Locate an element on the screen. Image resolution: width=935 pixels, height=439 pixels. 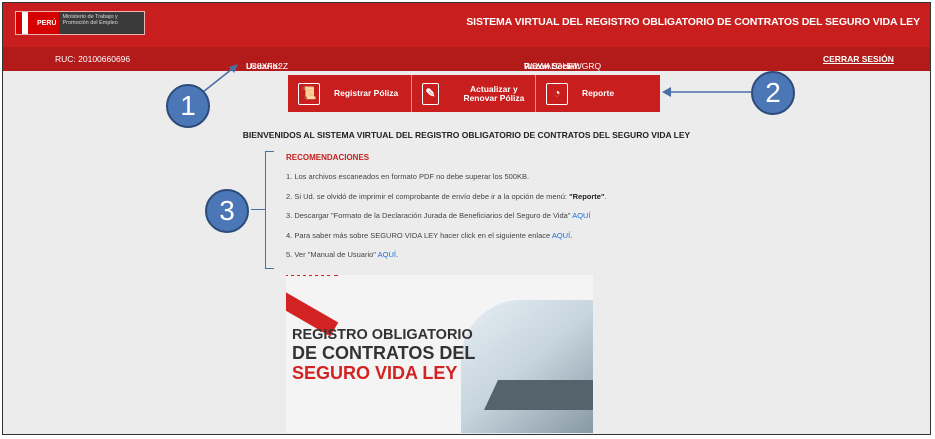
rec2-reporte: "Reporte" is located at coordinates (587, 196).